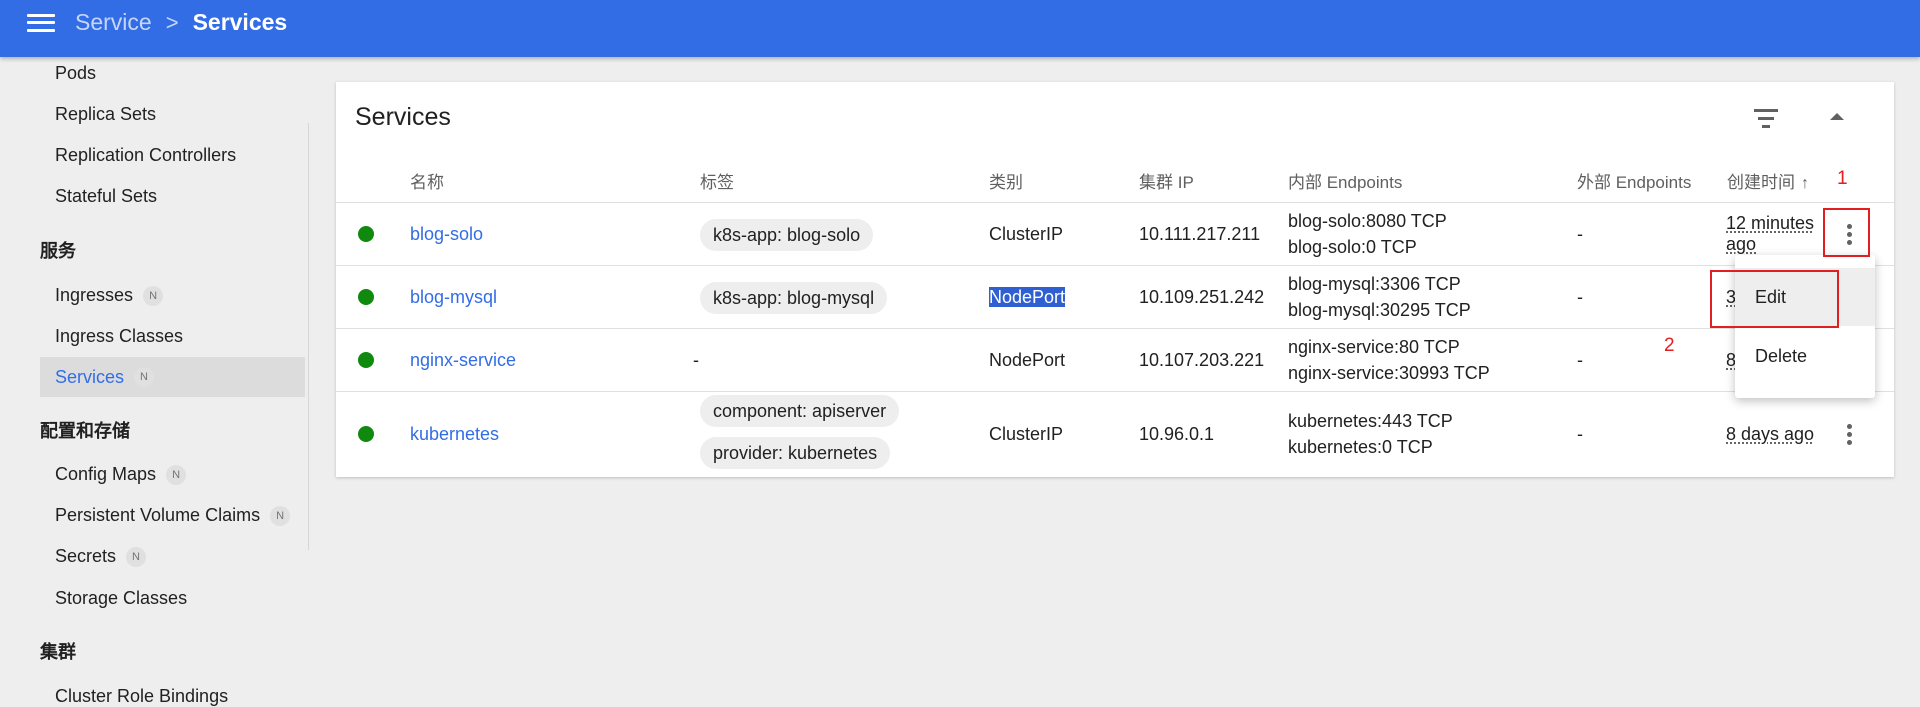  Describe the element at coordinates (121, 598) in the screenshot. I see `sidebar-item-storage-classes: Storage Classes` at that location.